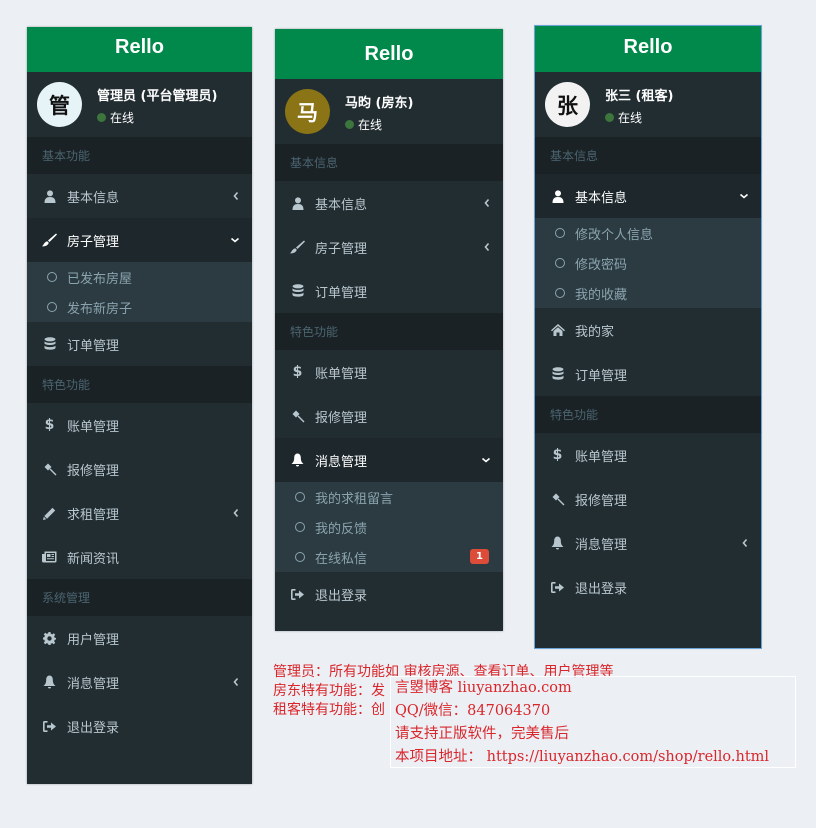  Describe the element at coordinates (297, 594) in the screenshot. I see `sign-out-icon` at that location.